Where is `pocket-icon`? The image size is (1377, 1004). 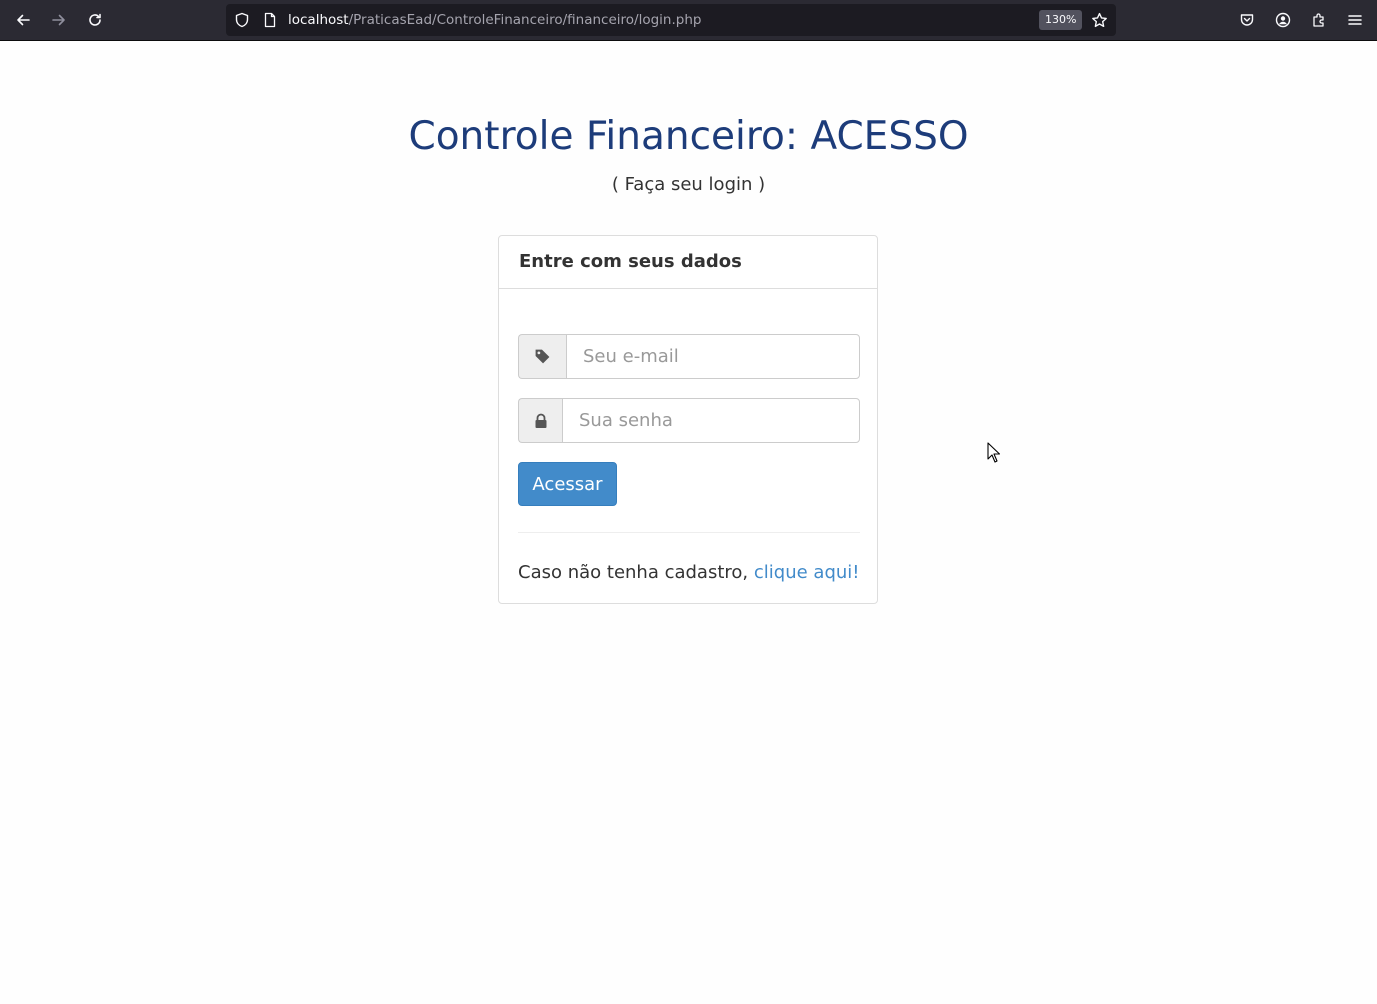
pocket-icon is located at coordinates (1247, 20).